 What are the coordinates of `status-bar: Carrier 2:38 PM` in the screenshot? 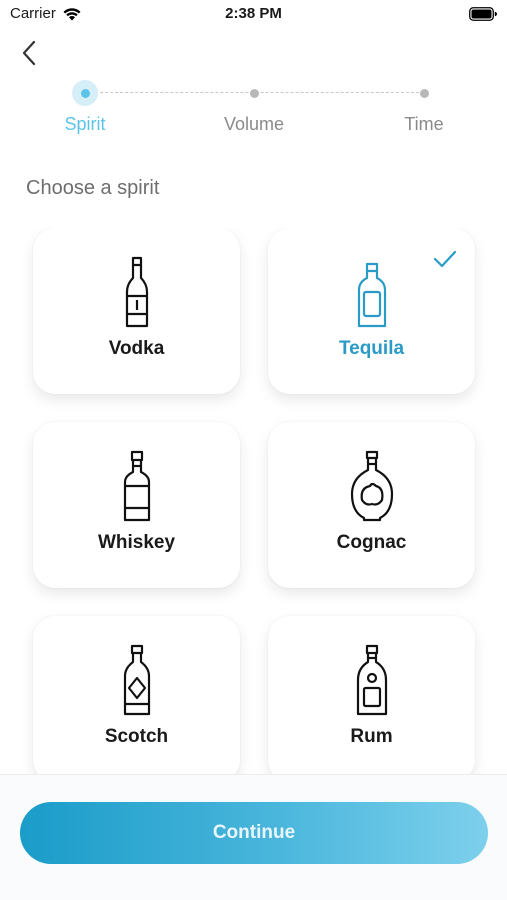 It's located at (253, 14).